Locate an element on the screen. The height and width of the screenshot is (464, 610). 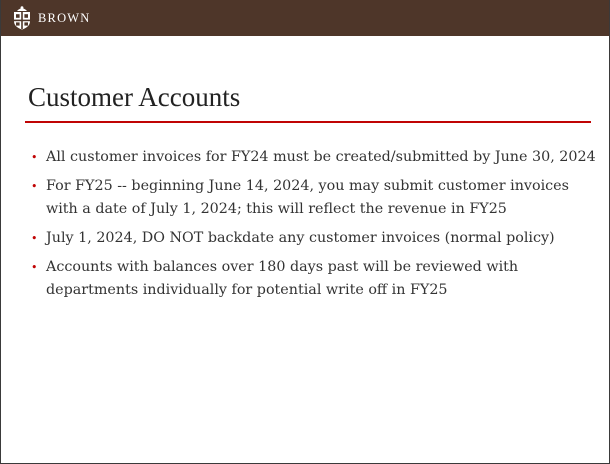
brown-shield-icon is located at coordinates (22, 18).